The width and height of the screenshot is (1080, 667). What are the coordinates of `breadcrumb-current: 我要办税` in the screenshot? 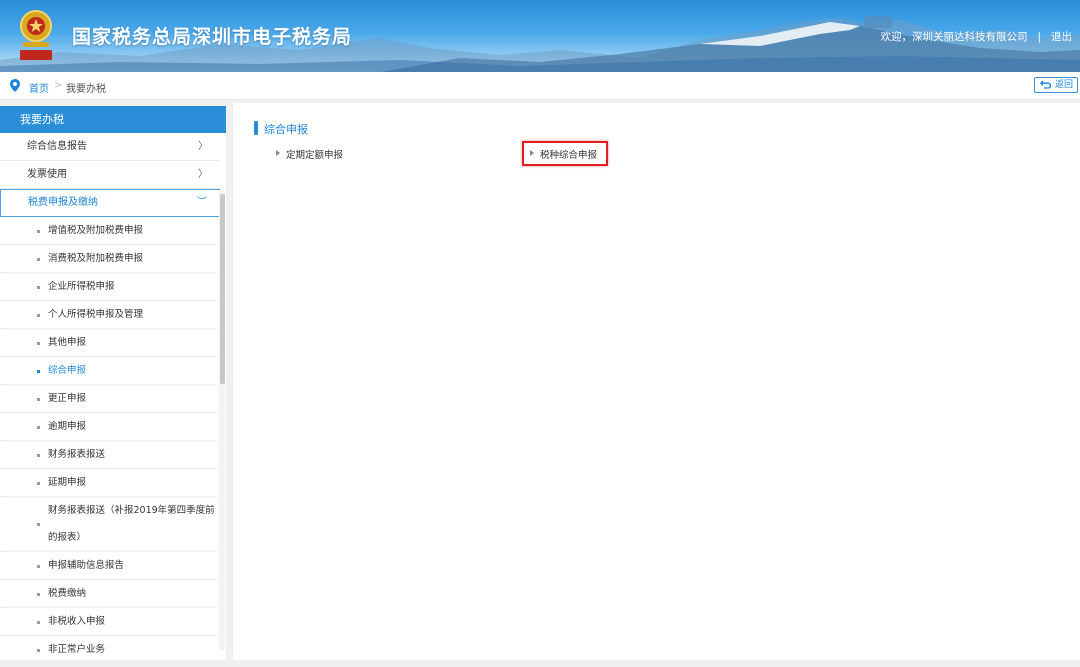 It's located at (86, 89).